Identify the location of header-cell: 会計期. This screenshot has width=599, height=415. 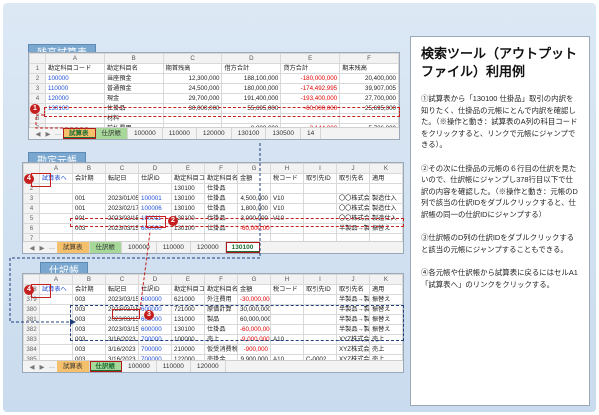
(89, 289).